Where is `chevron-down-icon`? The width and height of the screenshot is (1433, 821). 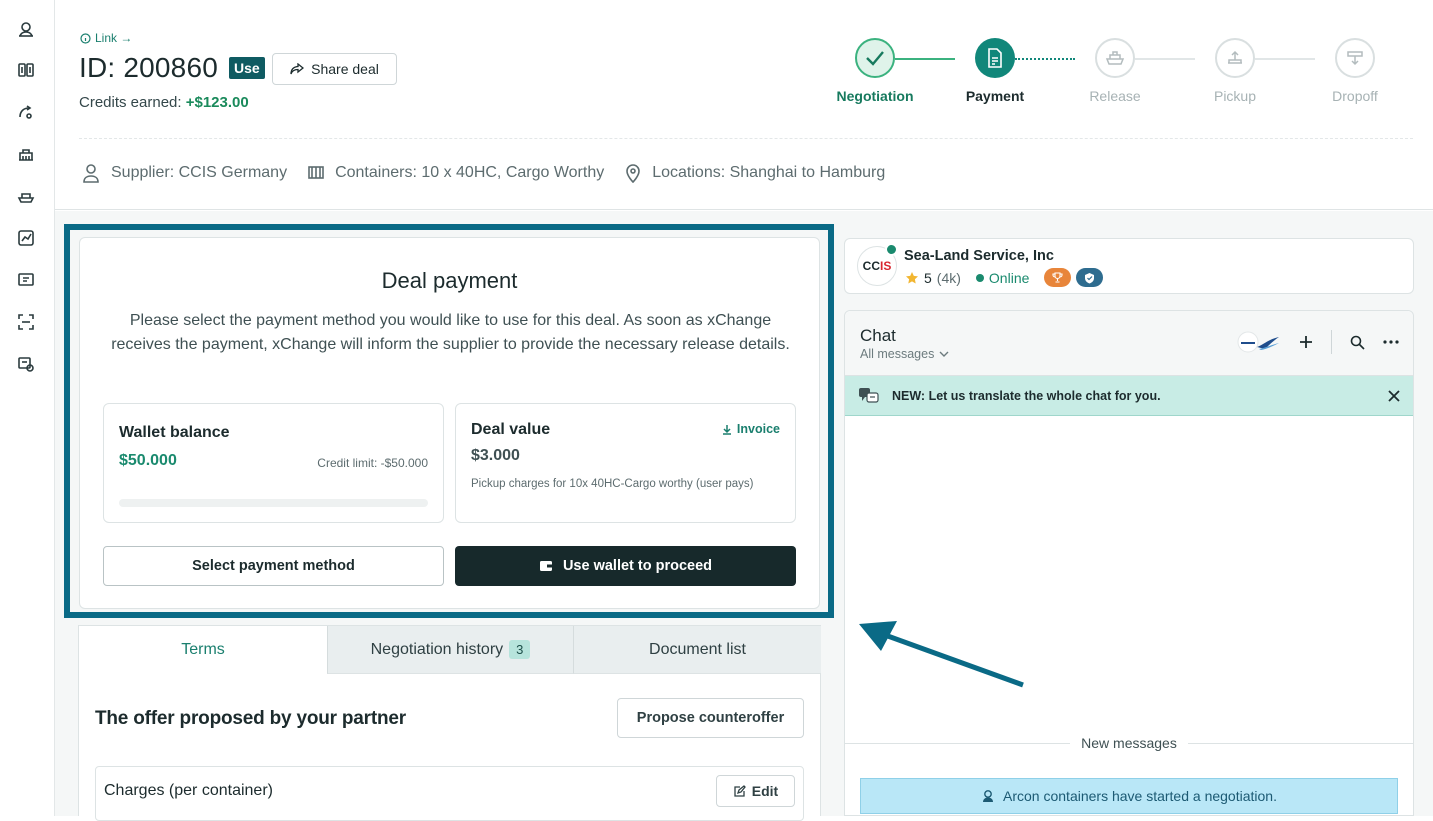
chevron-down-icon is located at coordinates (944, 354).